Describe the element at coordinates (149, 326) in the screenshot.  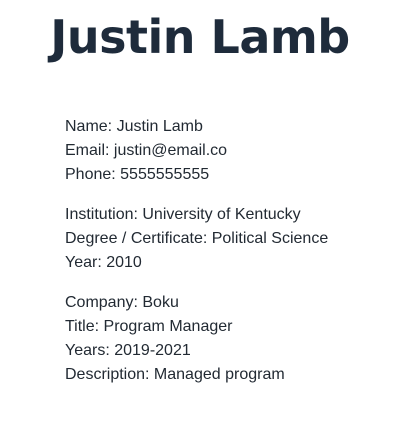
I see `experience-title: Title: Program Manager` at that location.